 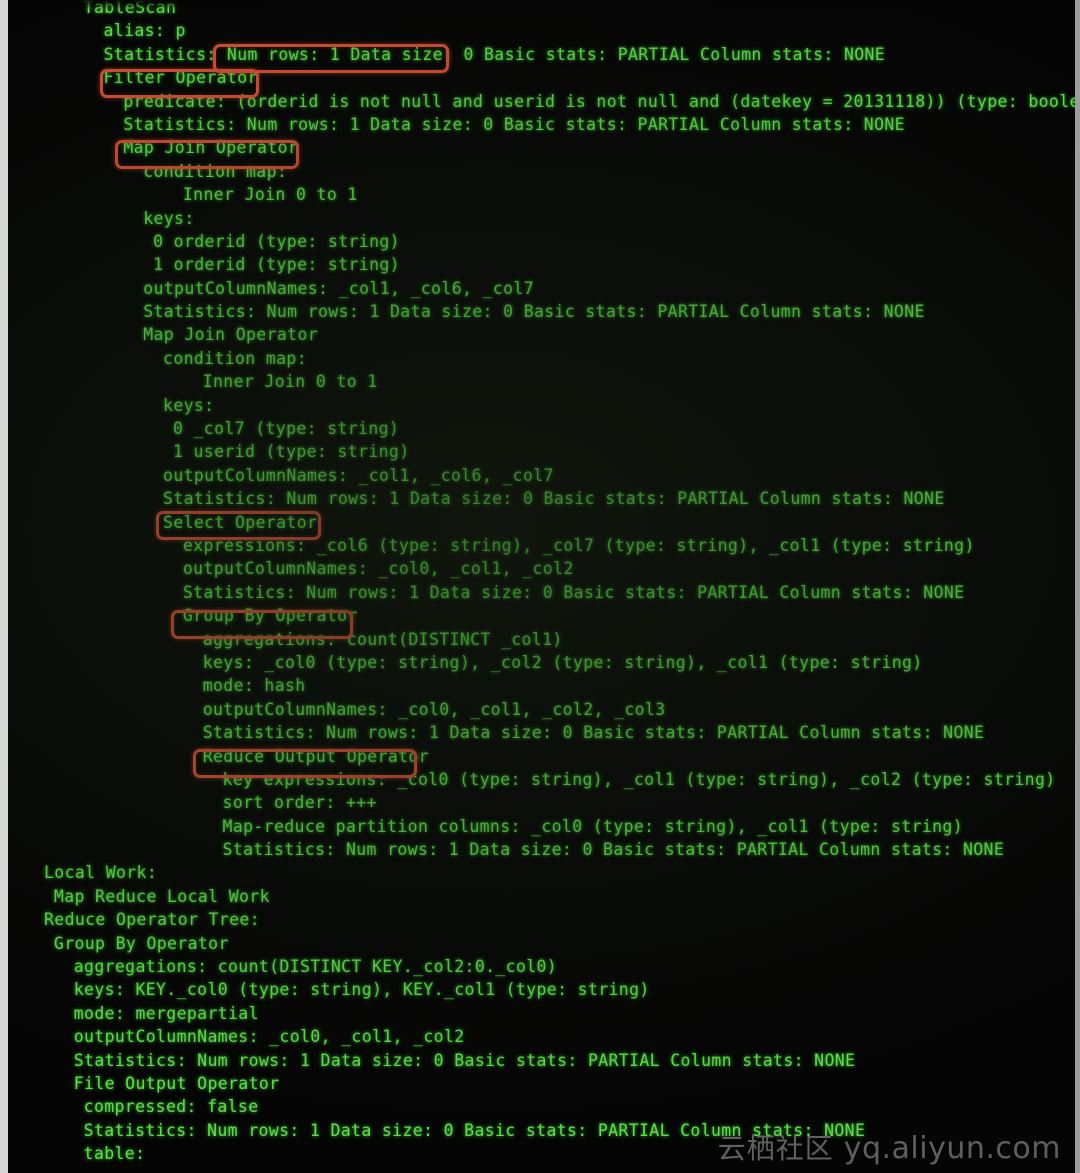 What do you see at coordinates (114, 1154) in the screenshot?
I see `code-line-text: table:` at bounding box center [114, 1154].